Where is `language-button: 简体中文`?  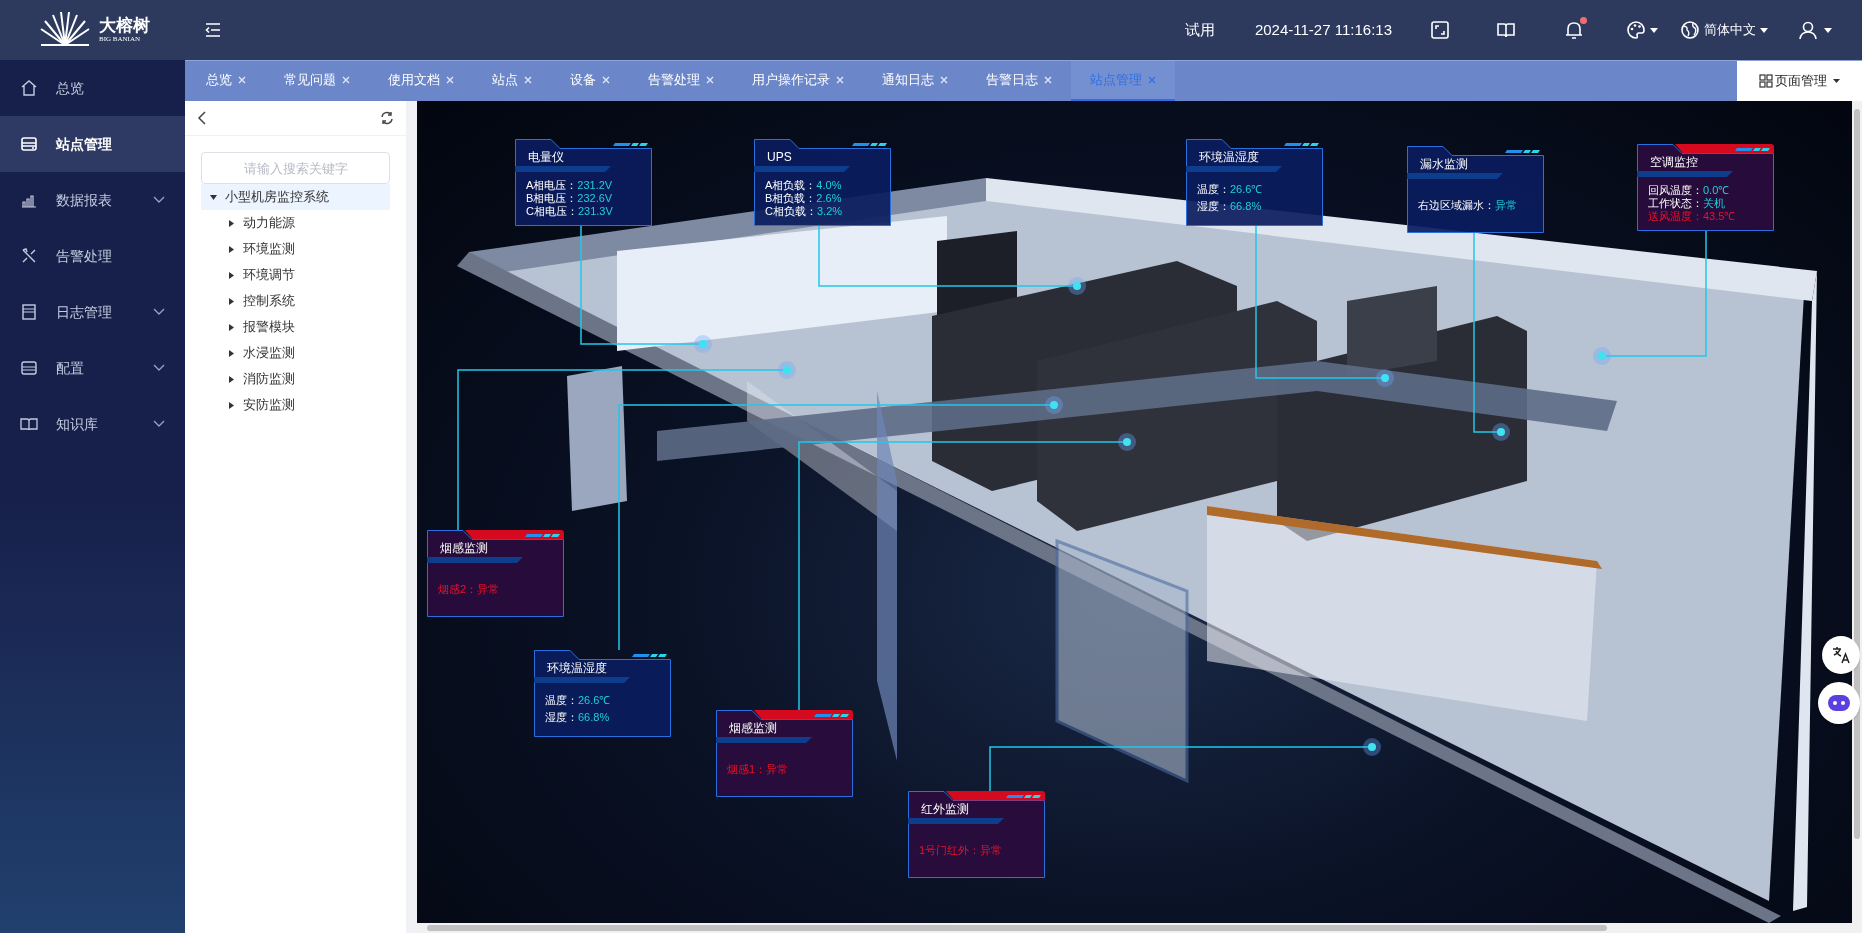 language-button: 简体中文 is located at coordinates (1724, 30).